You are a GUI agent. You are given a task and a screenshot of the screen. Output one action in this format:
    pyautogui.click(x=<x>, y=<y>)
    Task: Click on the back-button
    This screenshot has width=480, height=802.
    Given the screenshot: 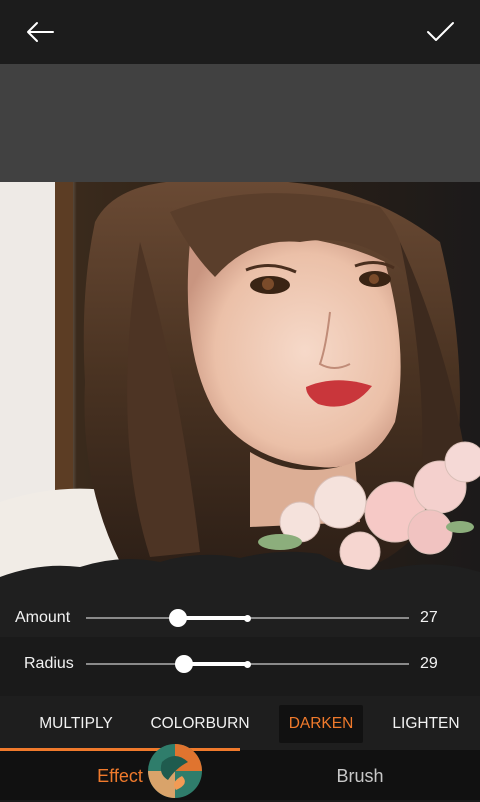 What is the action you would take?
    pyautogui.click(x=40, y=32)
    